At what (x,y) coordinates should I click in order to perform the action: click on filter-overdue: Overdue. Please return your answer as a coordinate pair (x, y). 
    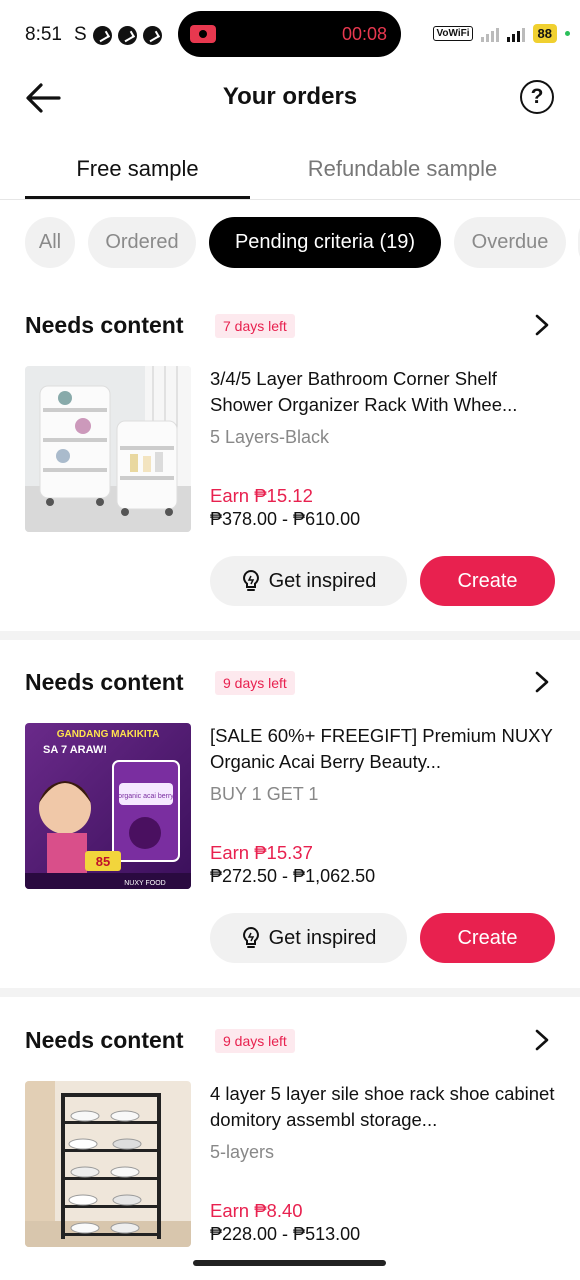
    Looking at the image, I should click on (510, 242).